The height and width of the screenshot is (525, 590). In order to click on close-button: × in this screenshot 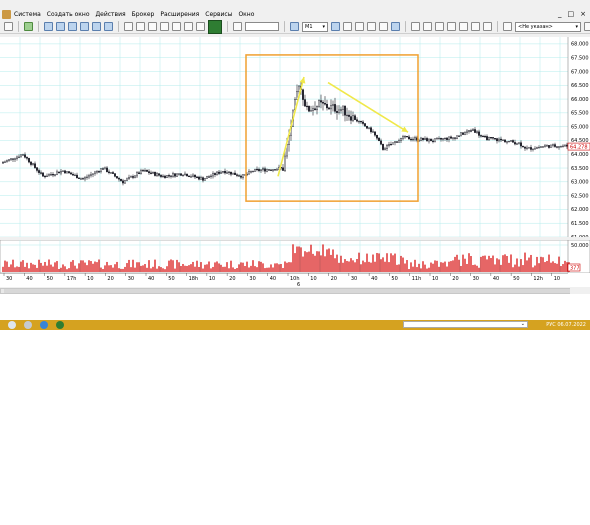, I will do `click(583, 14)`.